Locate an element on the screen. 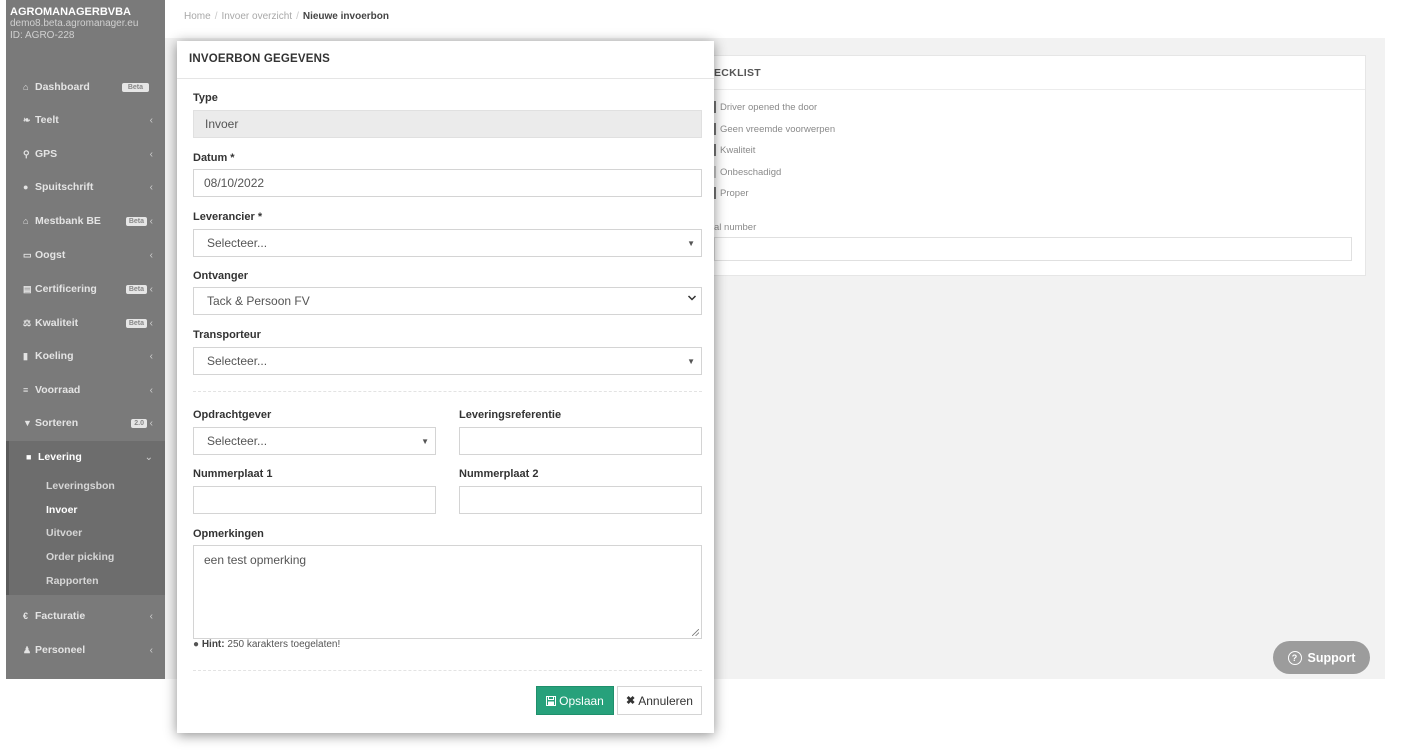 Image resolution: width=1404 pixels, height=750 pixels. ontvanger-label: Ontvanger is located at coordinates (221, 276).